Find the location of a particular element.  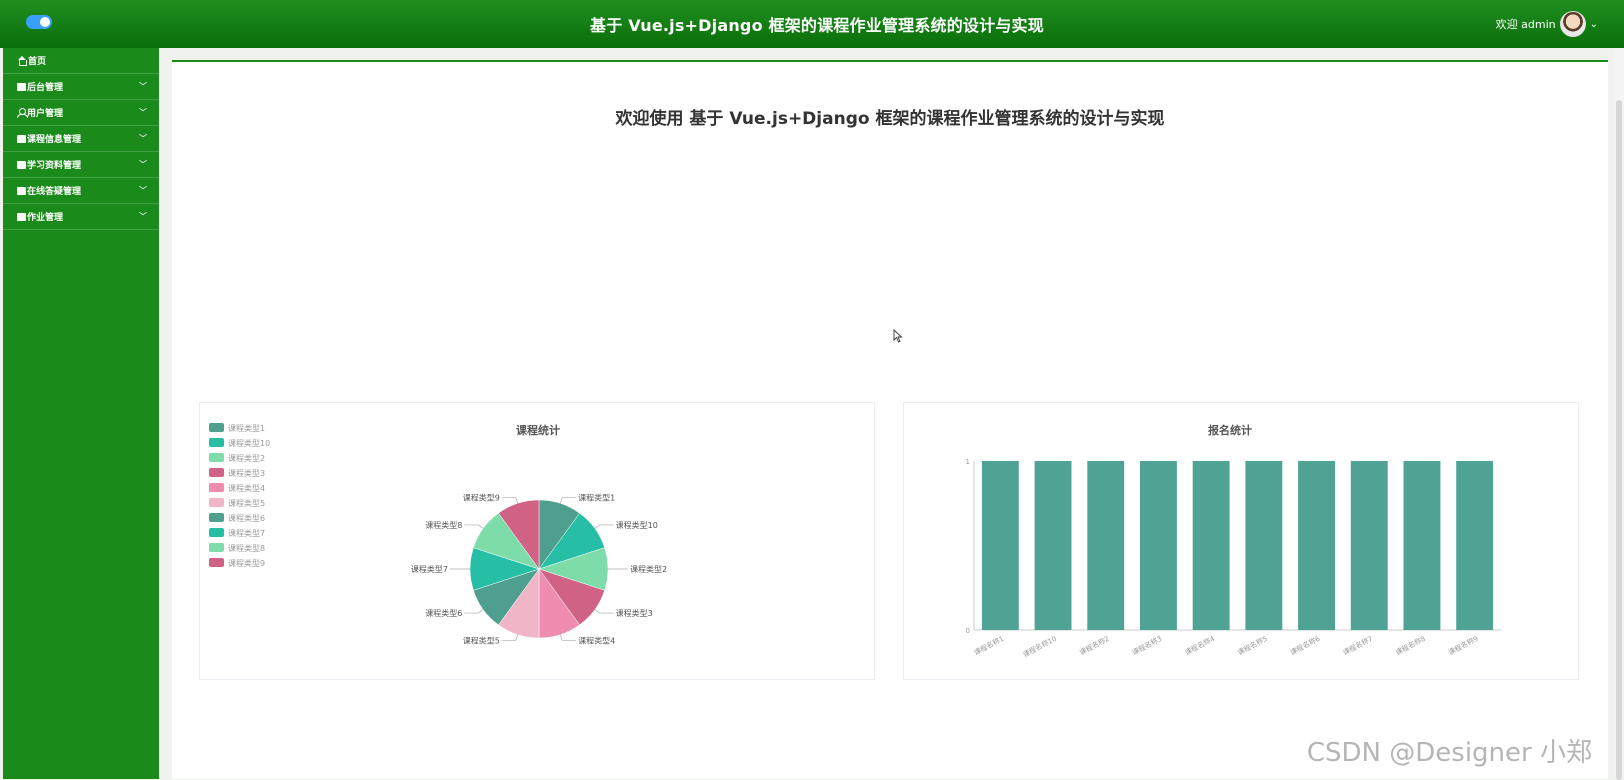

welcome-user-label: 欢迎 admin is located at coordinates (1526, 24).